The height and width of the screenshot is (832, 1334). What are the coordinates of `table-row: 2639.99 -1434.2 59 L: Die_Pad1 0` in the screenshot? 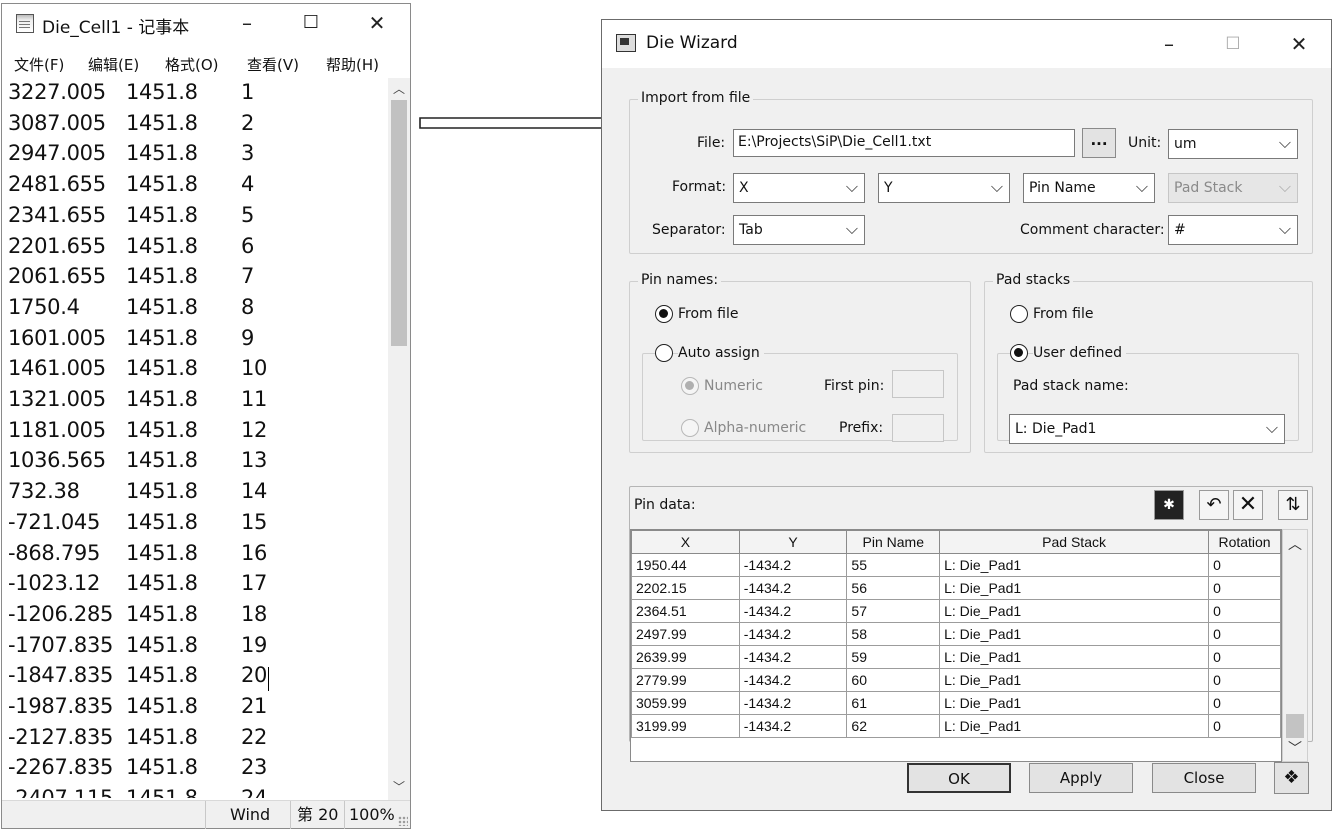 It's located at (956, 657).